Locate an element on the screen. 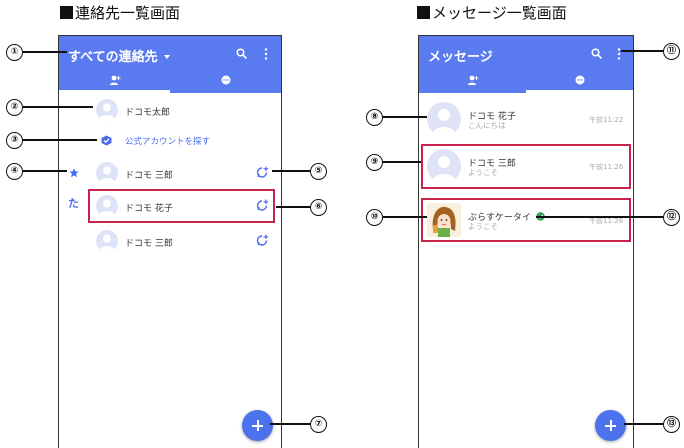 The image size is (684, 448). thread-preview: こんにちは is located at coordinates (487, 125).